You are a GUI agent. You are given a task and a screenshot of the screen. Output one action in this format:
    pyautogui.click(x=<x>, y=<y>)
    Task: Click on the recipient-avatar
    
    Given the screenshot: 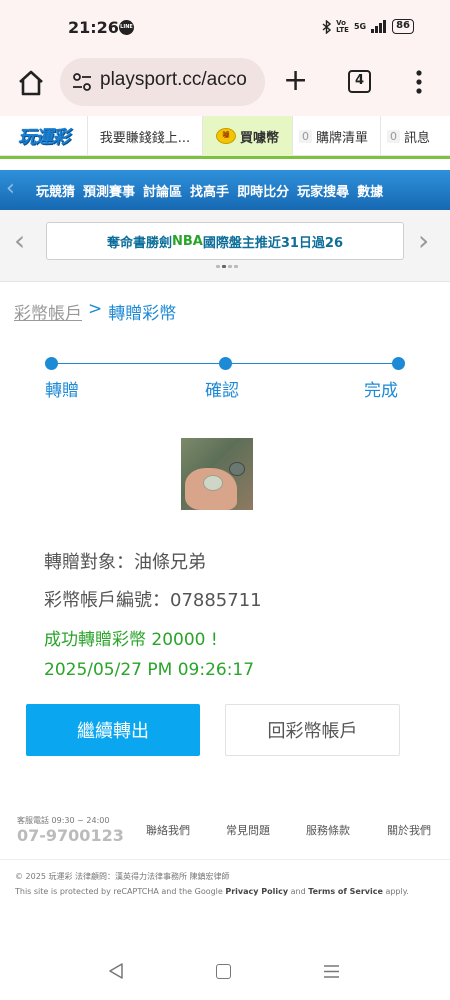 What is the action you would take?
    pyautogui.click(x=217, y=474)
    